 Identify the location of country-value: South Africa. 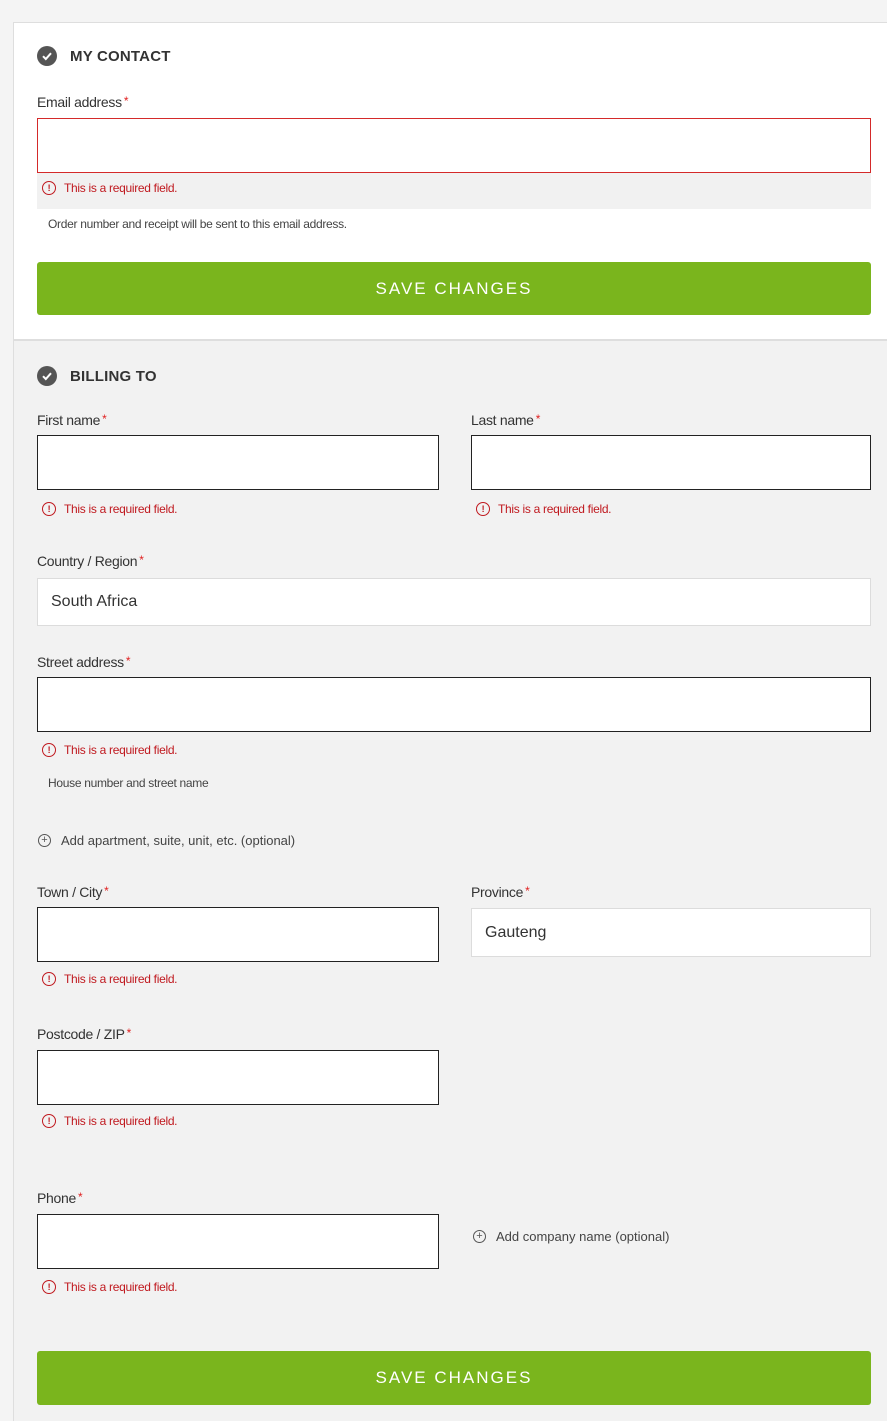
(94, 601).